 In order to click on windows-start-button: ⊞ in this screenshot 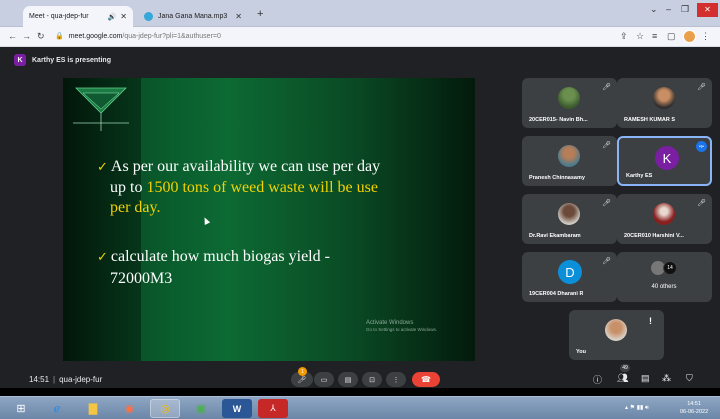, I will do `click(21, 408)`.